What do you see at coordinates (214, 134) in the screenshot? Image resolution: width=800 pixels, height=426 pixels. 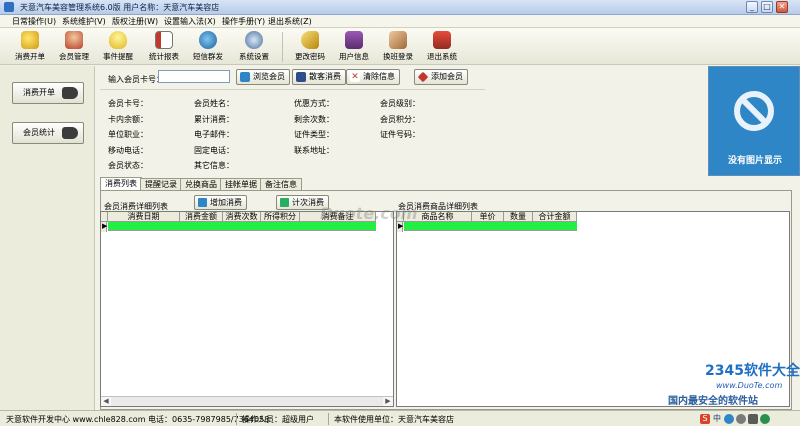 I see `field-email: 电子邮件：` at bounding box center [214, 134].